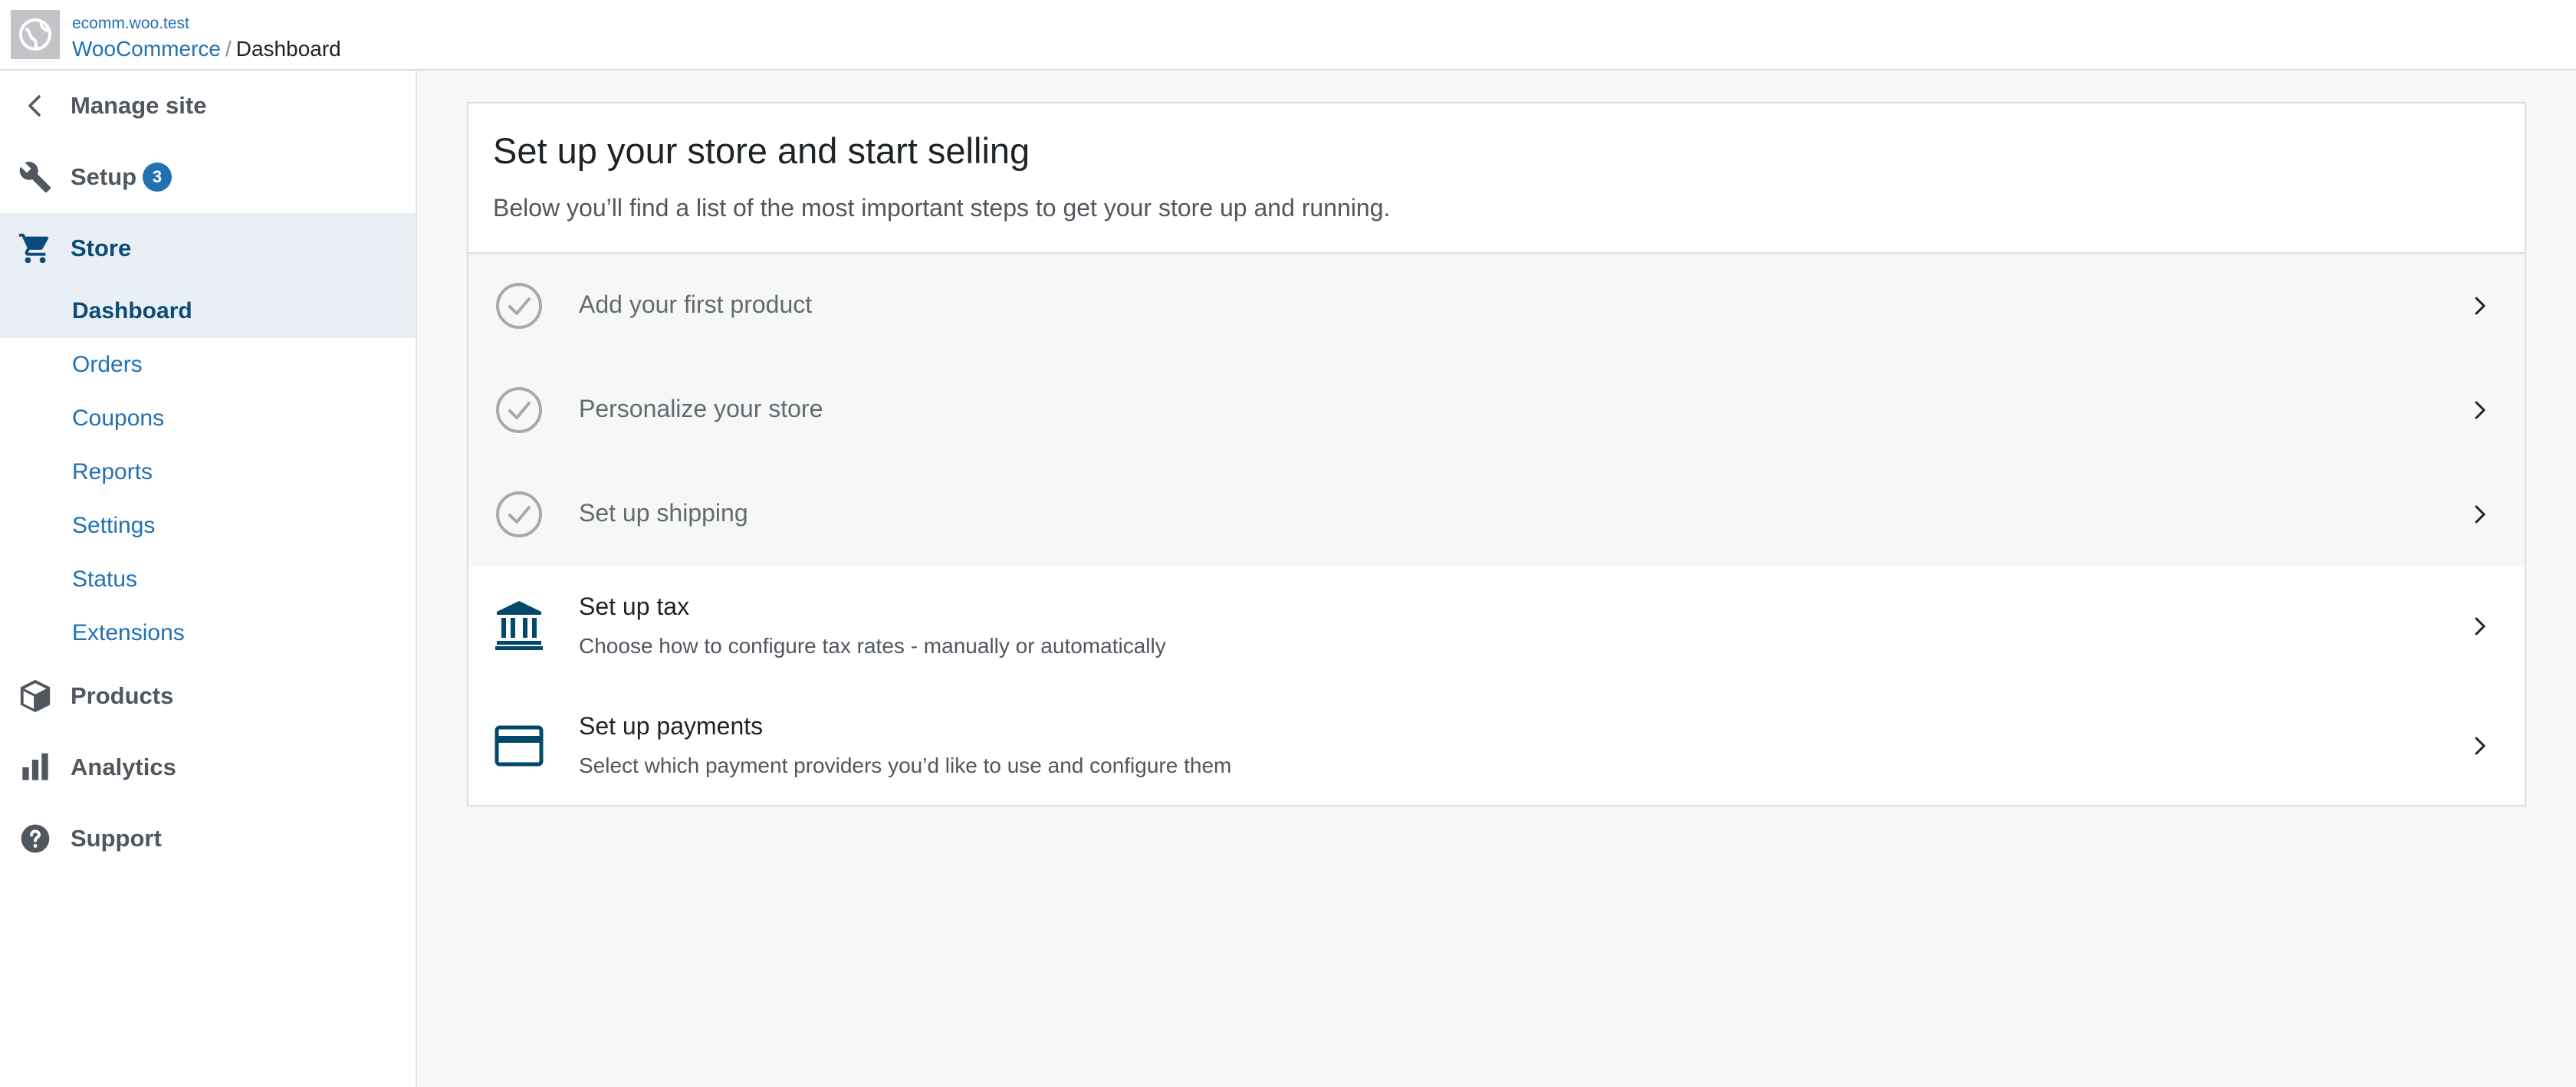 This screenshot has height=1087, width=2576. I want to click on sidebar-subitem-dashboard: Dashboard, so click(132, 311).